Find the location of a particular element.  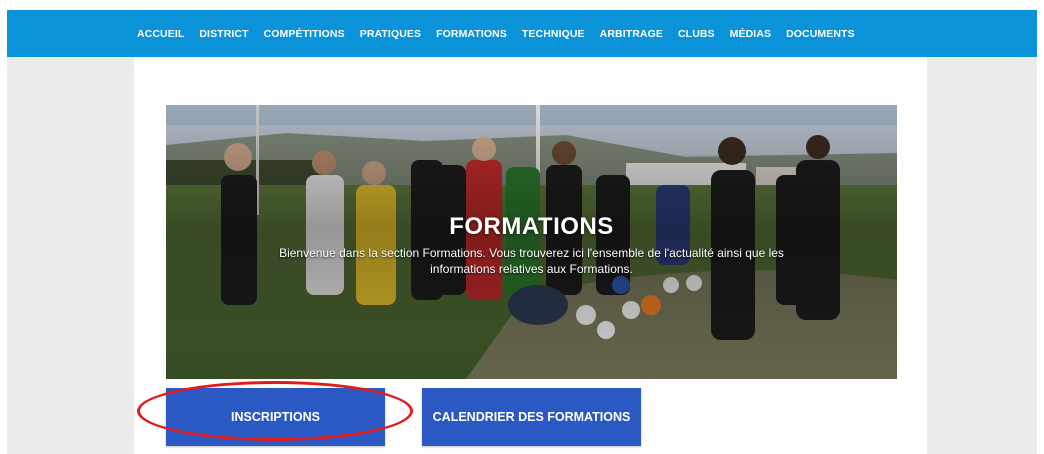

nav-item-arbitrage: ARBITRAGE is located at coordinates (631, 34).